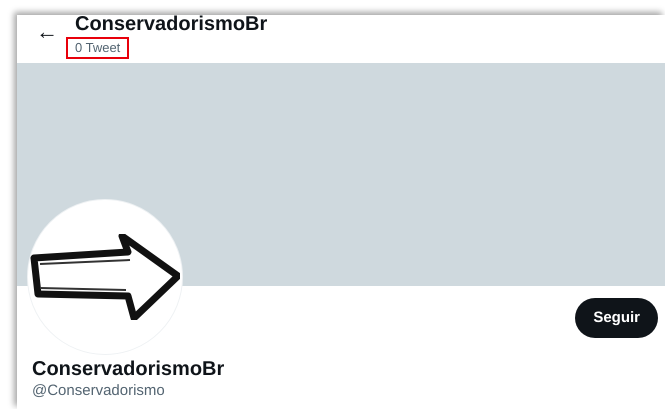  Describe the element at coordinates (129, 369) in the screenshot. I see `profile-name: ConservadorismoBr` at that location.